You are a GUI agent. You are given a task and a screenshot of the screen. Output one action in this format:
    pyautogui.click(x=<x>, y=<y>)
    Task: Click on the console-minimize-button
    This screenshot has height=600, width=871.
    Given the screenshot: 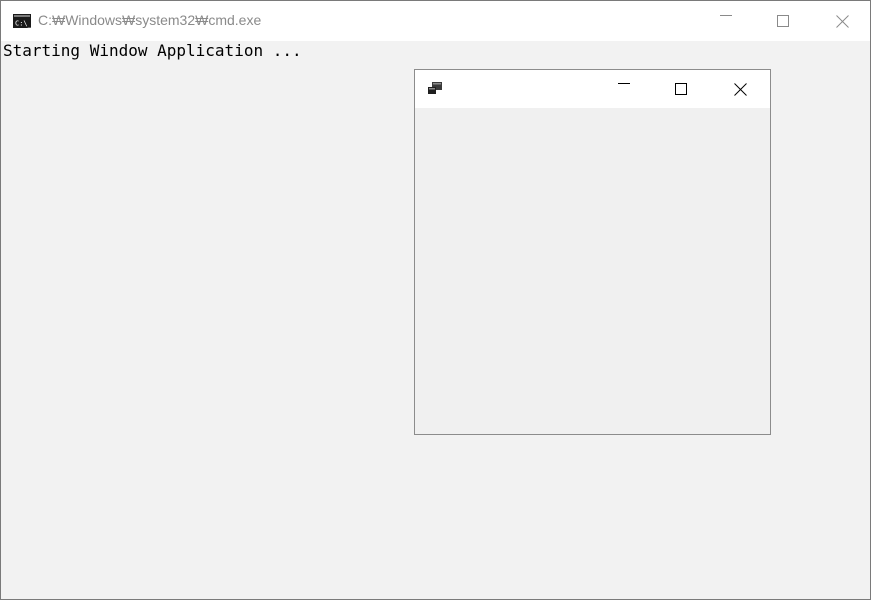 What is the action you would take?
    pyautogui.click(x=726, y=21)
    